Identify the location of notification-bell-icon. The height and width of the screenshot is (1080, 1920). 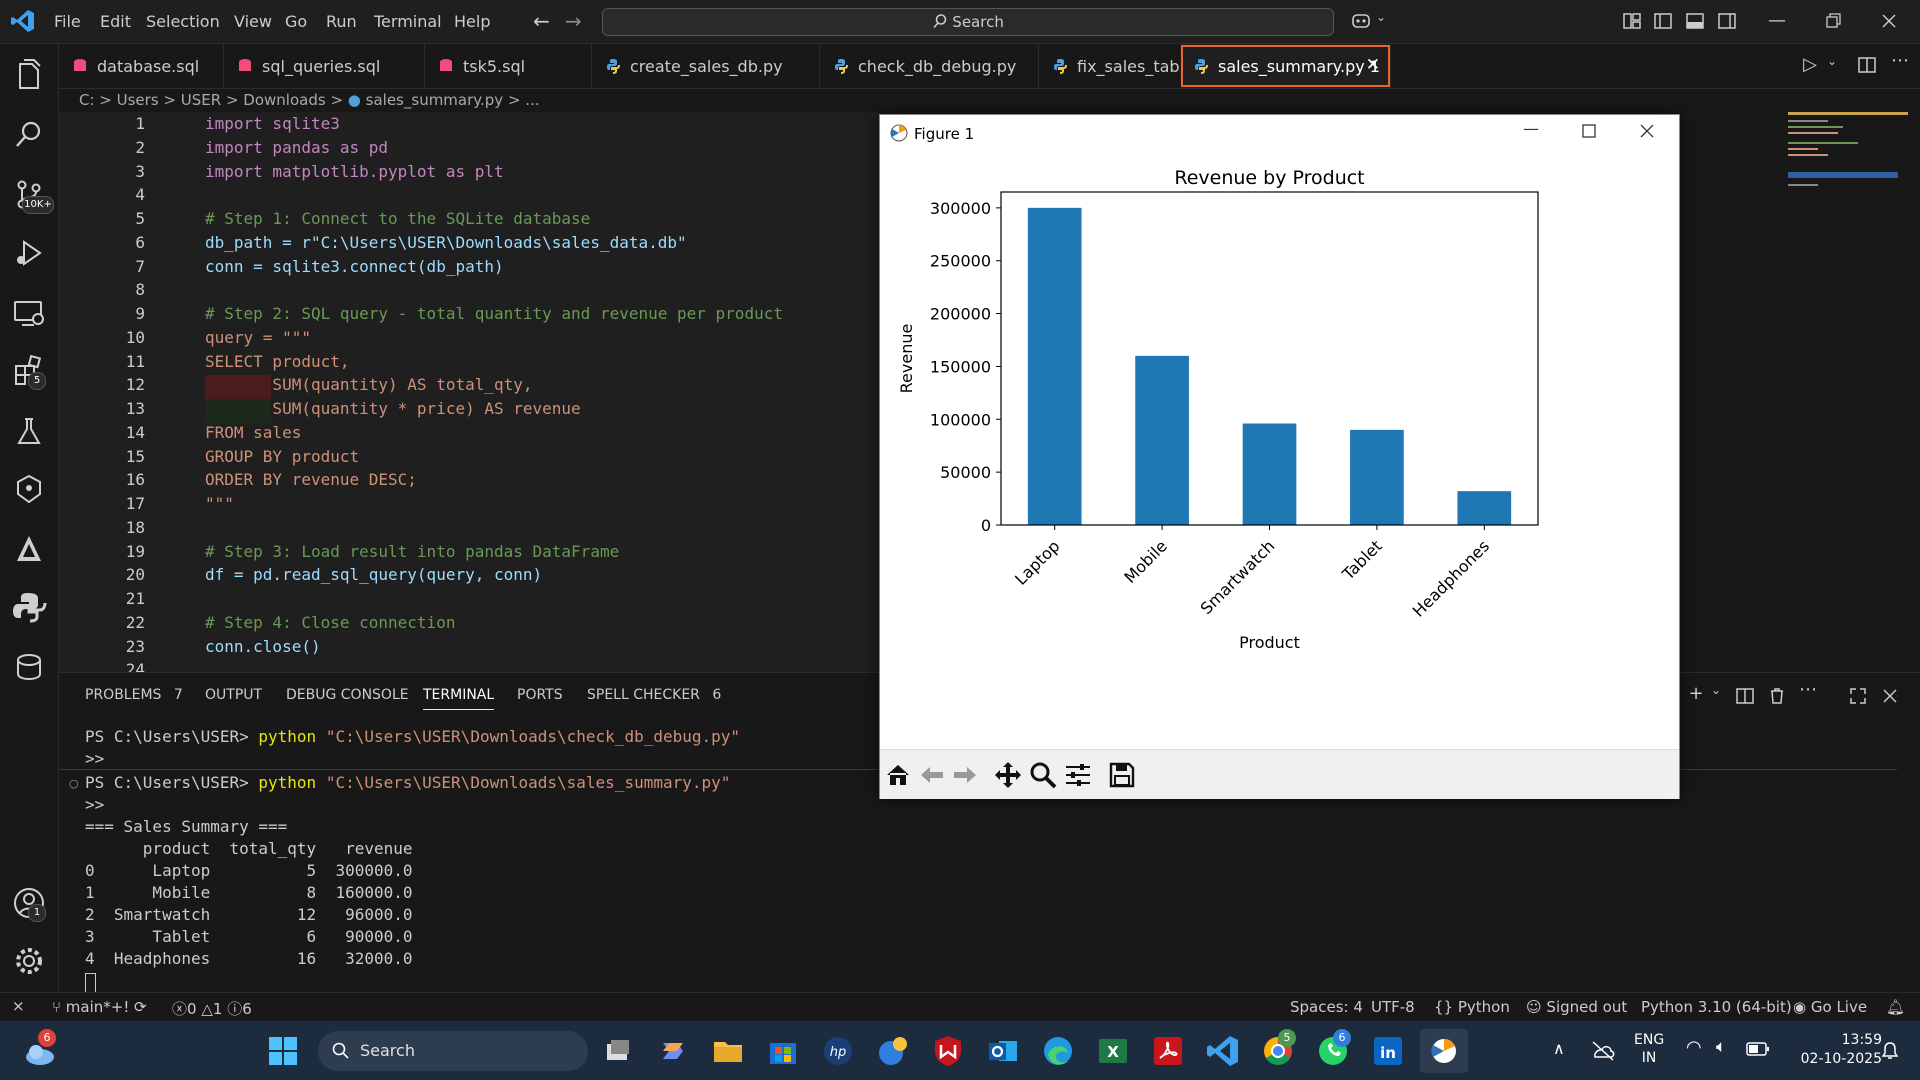
(1890, 1051).